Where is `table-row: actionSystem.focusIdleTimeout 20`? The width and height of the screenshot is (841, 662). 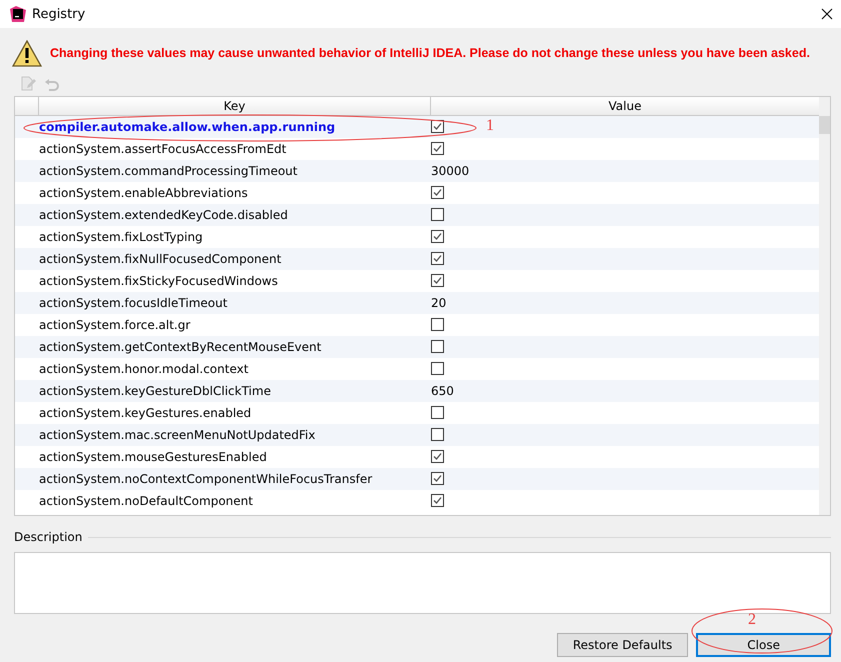 table-row: actionSystem.focusIdleTimeout 20 is located at coordinates (417, 303).